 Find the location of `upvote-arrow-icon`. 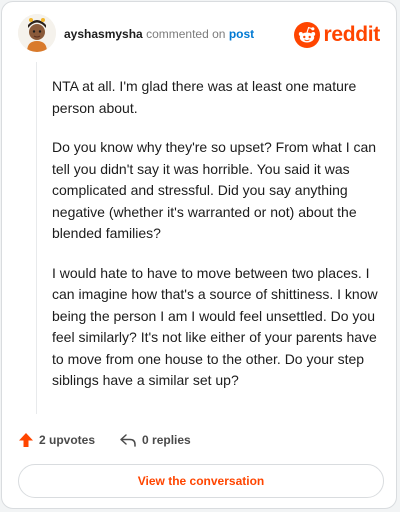

upvote-arrow-icon is located at coordinates (26, 440).